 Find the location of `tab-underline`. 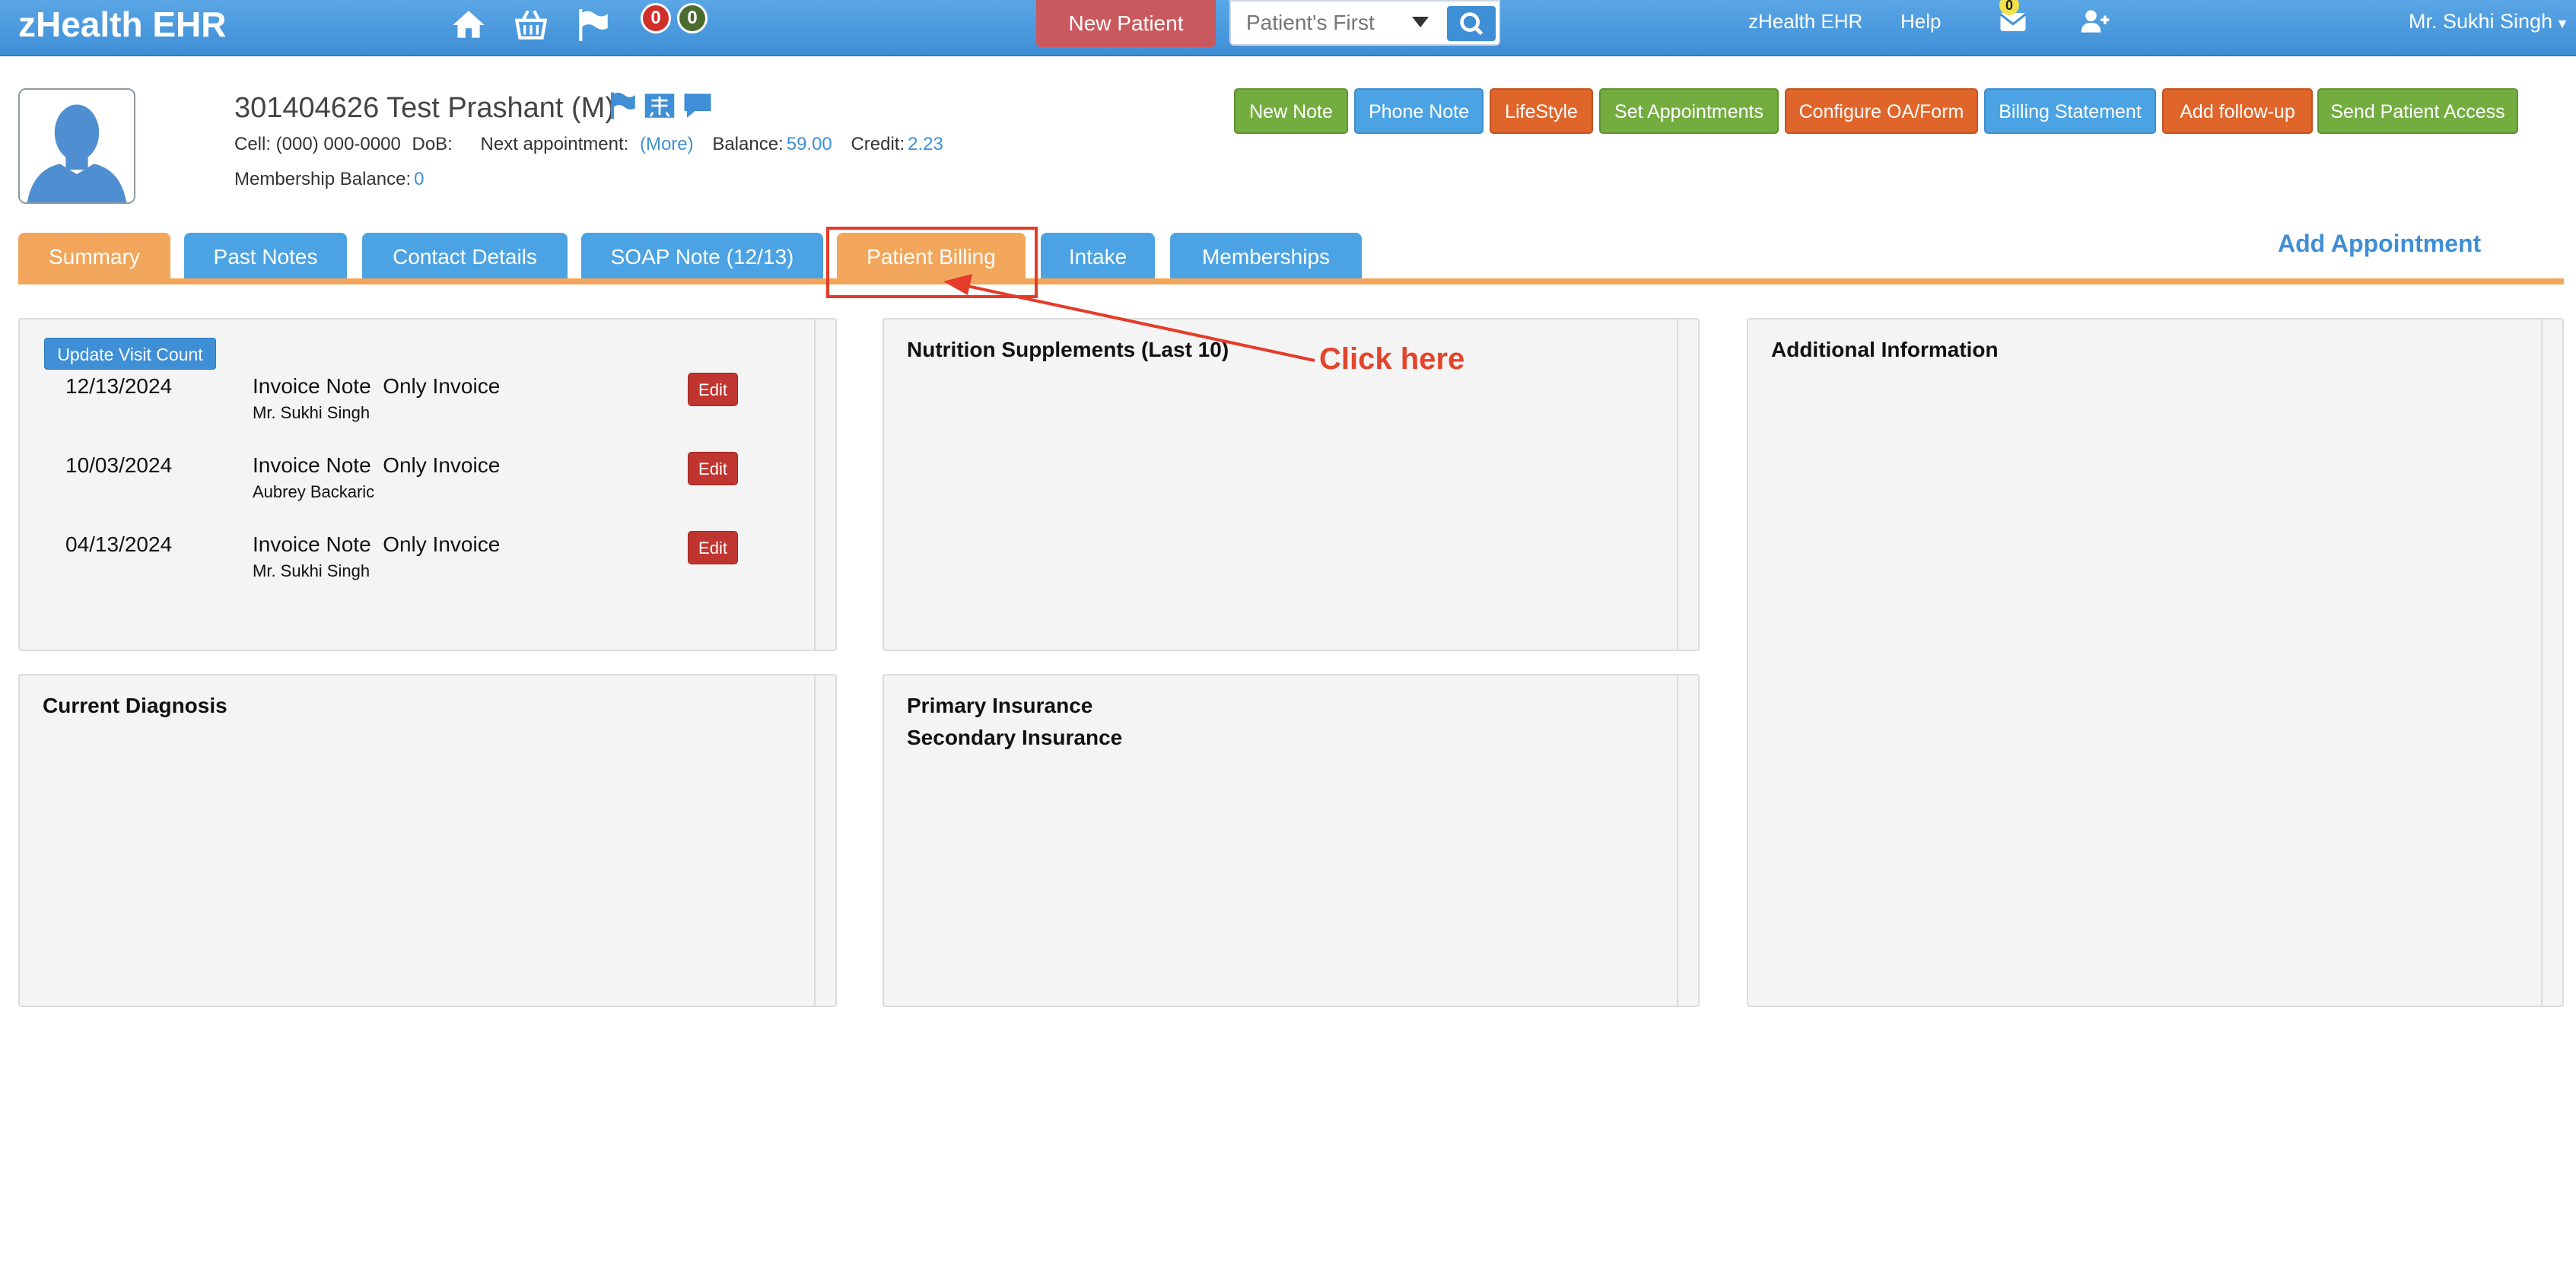

tab-underline is located at coordinates (1291, 281).